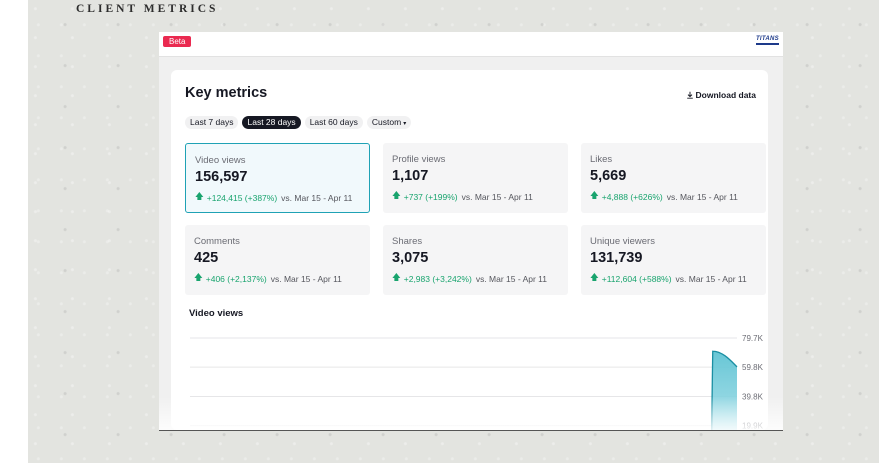  I want to click on metric-delta: 🡅 +2,983 (+3,242%) vs. Mar 15 - Apr 11, so click(469, 279).